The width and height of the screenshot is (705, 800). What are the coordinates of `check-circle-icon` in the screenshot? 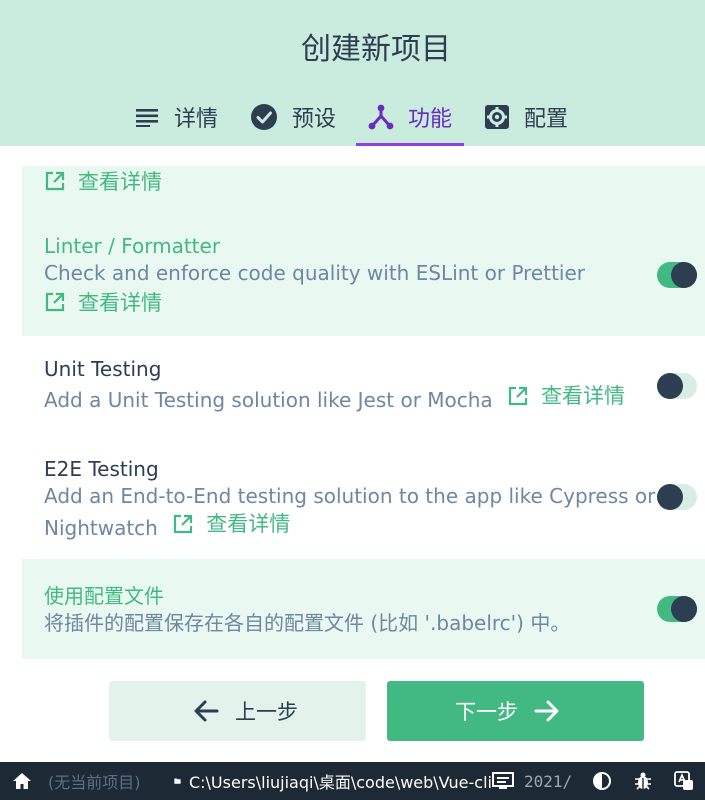 It's located at (264, 117).